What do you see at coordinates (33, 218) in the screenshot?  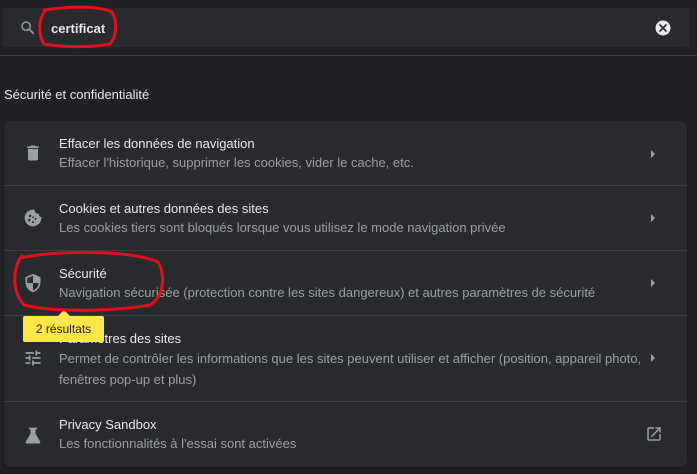 I see `cookie-icon` at bounding box center [33, 218].